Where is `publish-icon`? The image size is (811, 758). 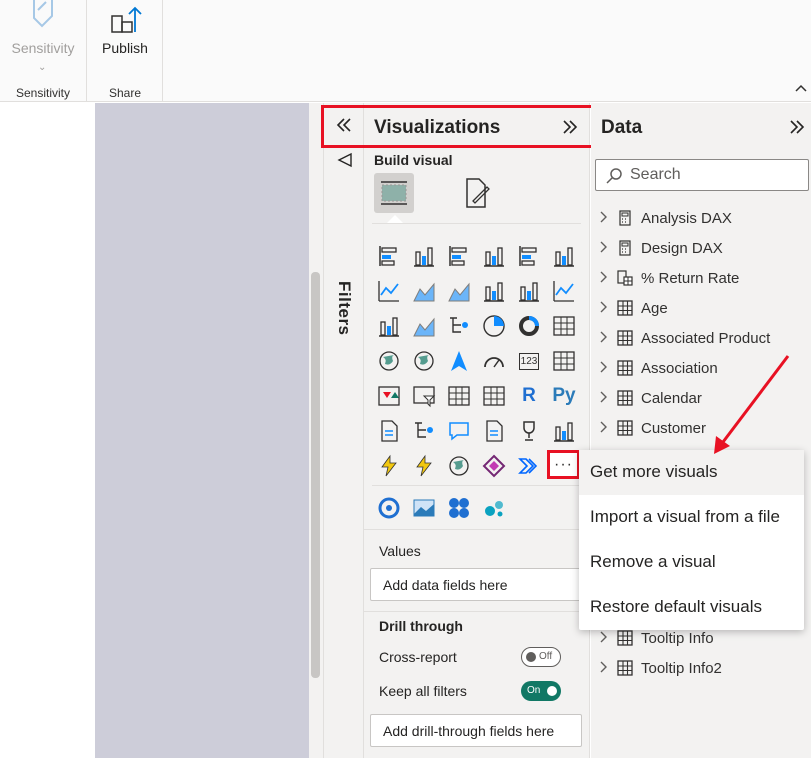 publish-icon is located at coordinates (126, 18).